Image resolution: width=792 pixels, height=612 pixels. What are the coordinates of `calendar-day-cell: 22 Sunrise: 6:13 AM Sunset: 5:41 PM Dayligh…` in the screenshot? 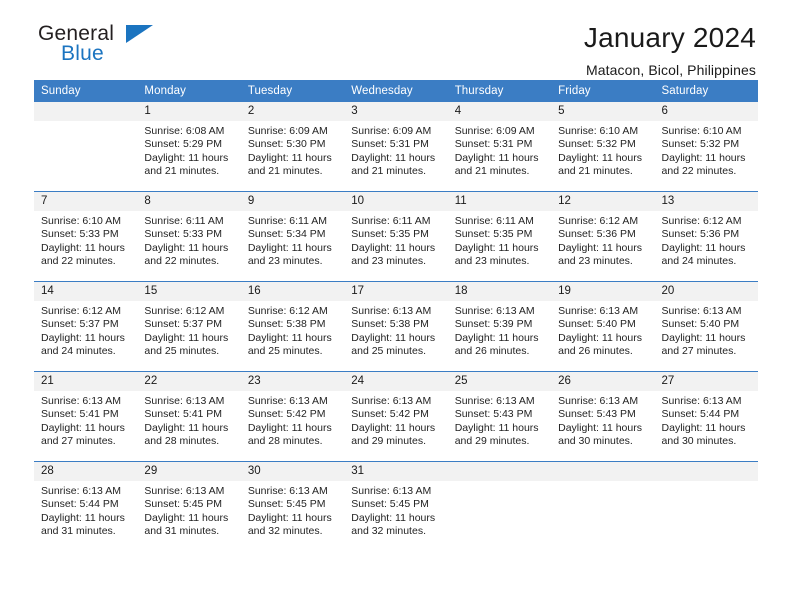 It's located at (189, 416).